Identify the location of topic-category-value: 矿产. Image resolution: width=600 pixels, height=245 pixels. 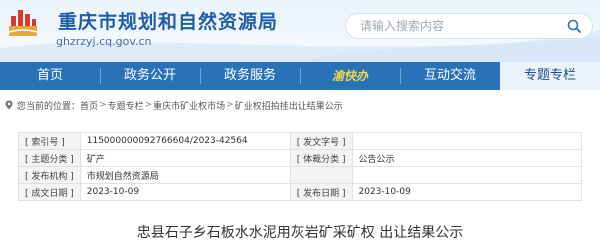
(185, 158).